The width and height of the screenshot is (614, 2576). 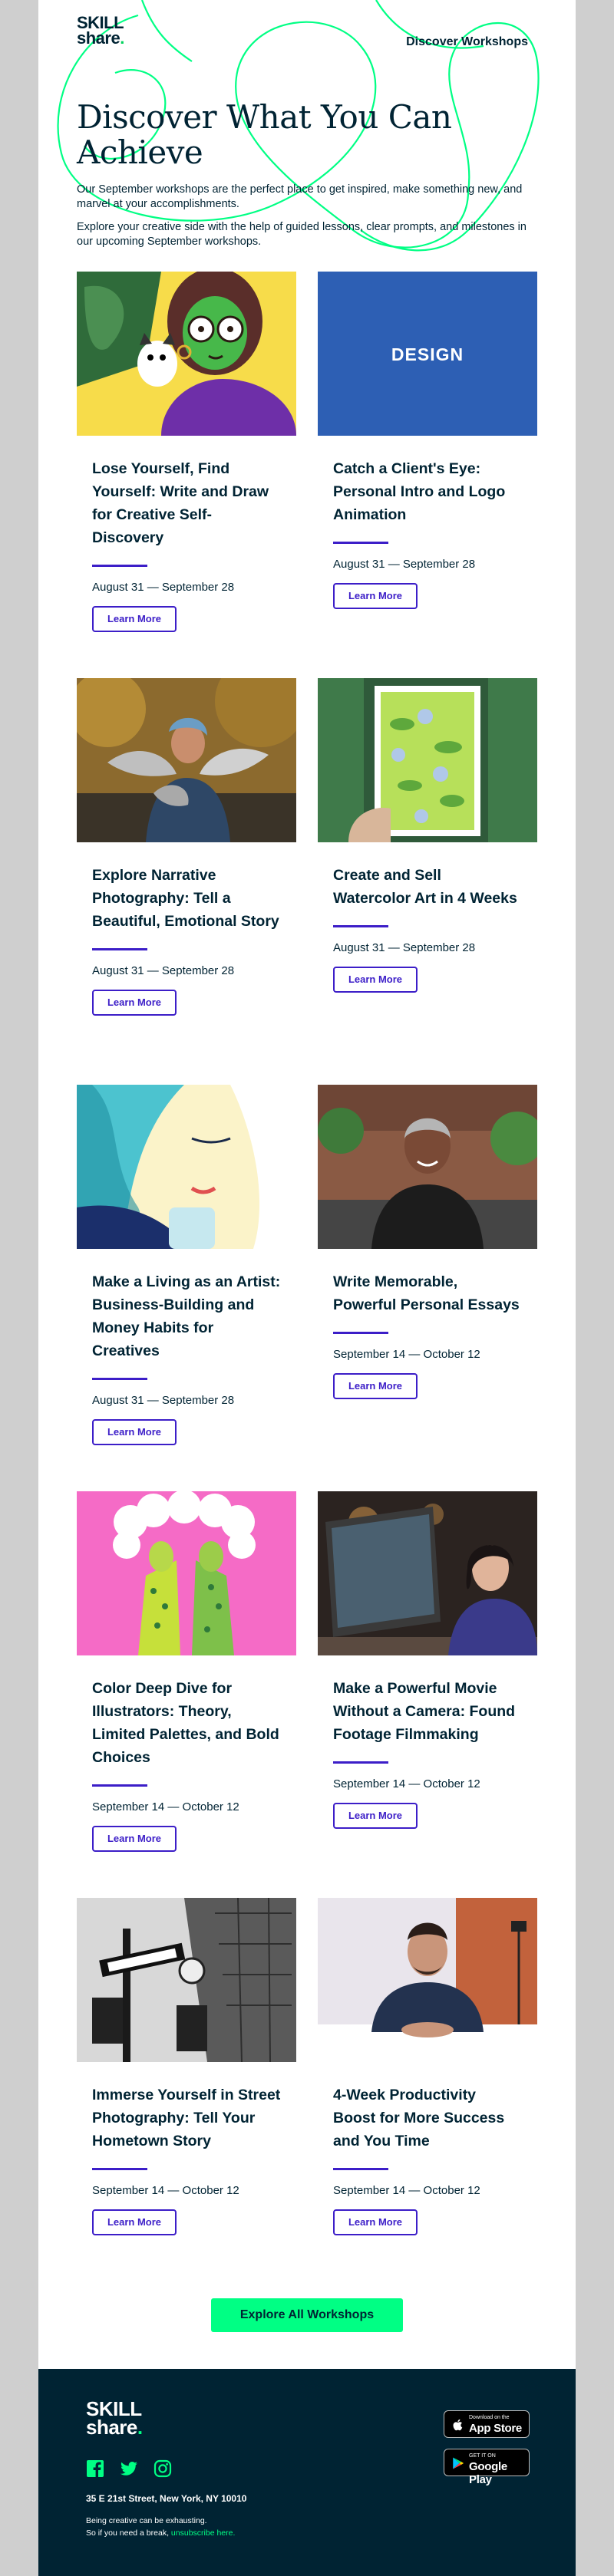 I want to click on workshop-image-color-theory, so click(x=186, y=1573).